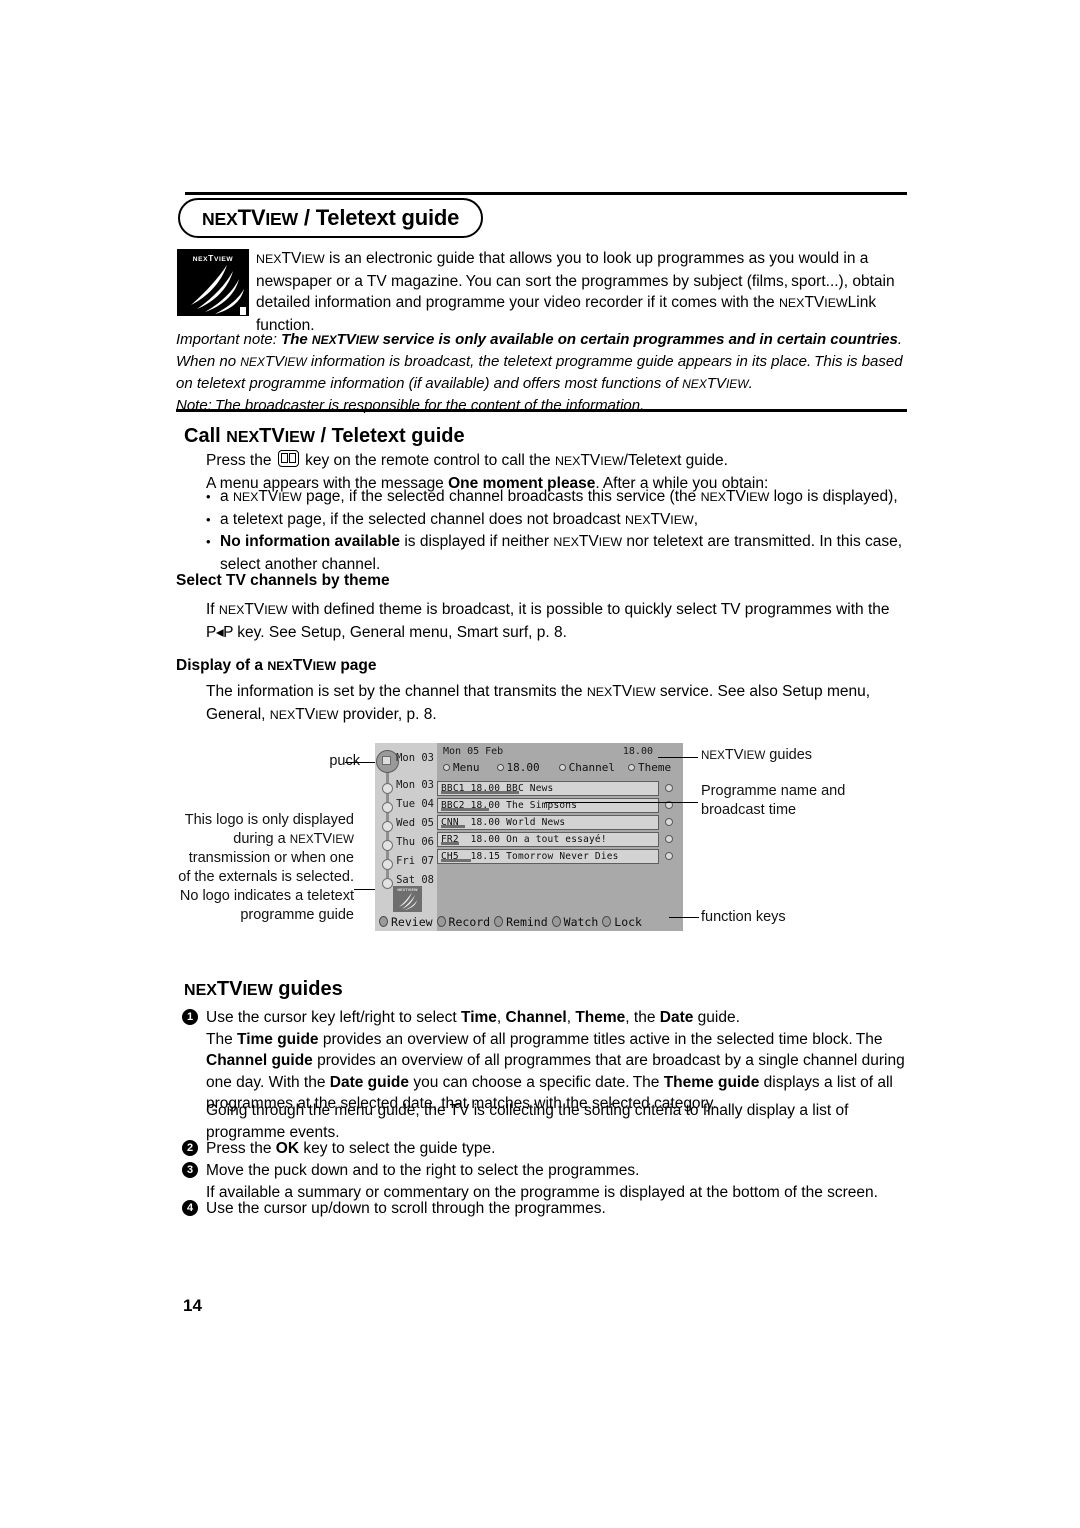 This screenshot has height=1528, width=1080. I want to click on programme-row: FR2 18.00 On a tout essayé!, so click(548, 839).